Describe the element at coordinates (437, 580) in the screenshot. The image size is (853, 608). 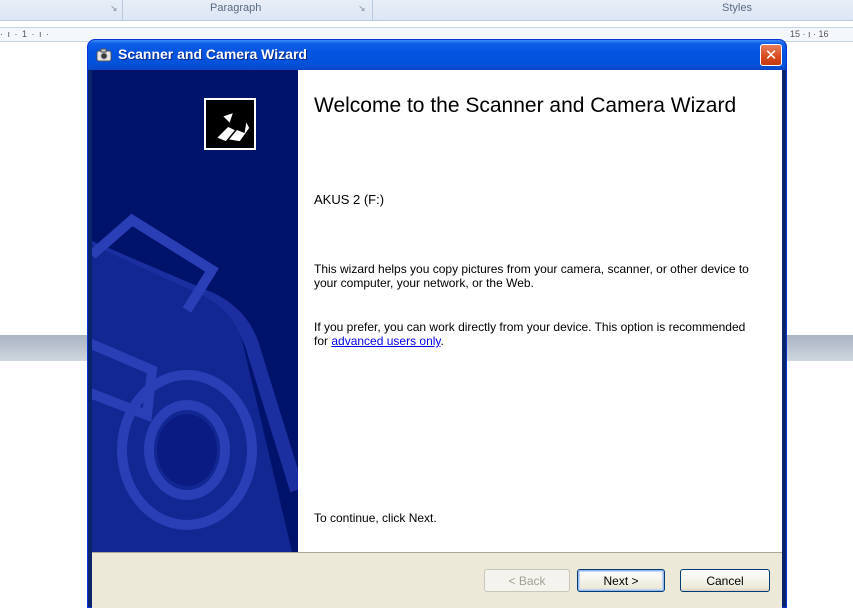
I see `wizard-button-bar: < Back Next > Cancel` at that location.